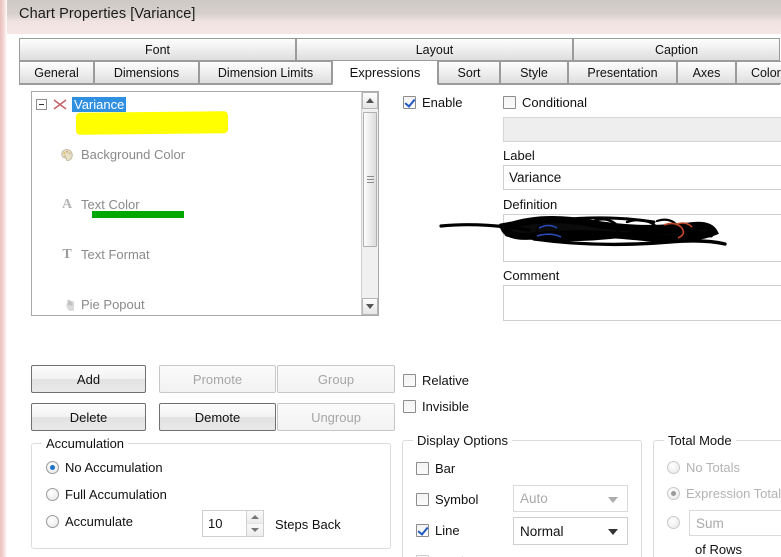  Describe the element at coordinates (56, 72) in the screenshot. I see `tab-general: General` at that location.